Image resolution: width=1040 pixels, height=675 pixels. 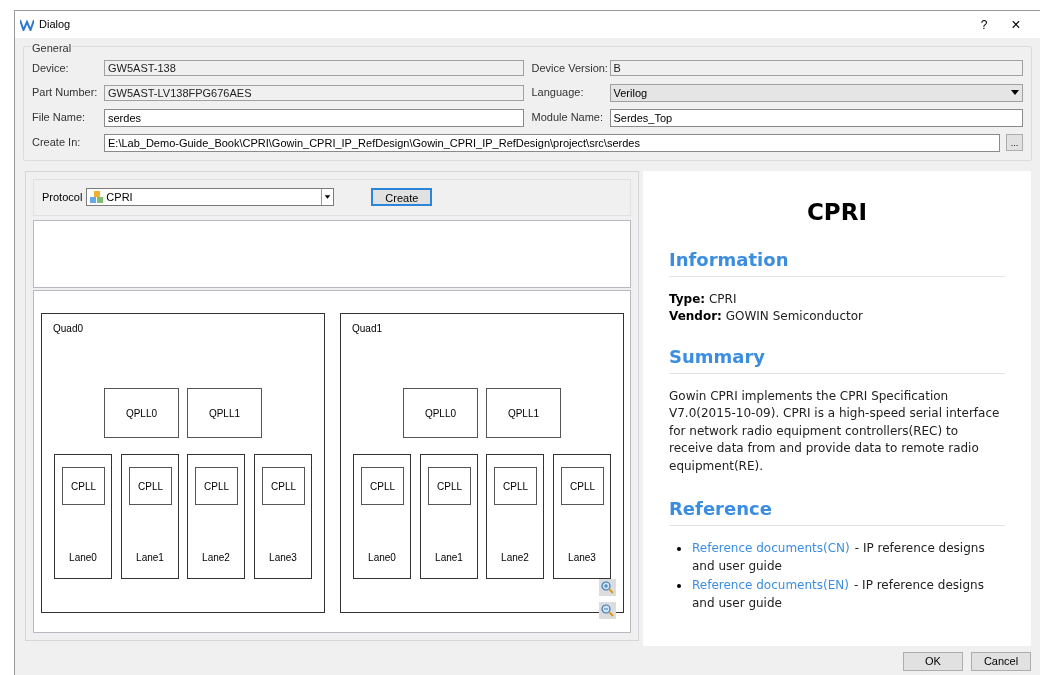 What do you see at coordinates (27, 24) in the screenshot?
I see `app-logo-icon` at bounding box center [27, 24].